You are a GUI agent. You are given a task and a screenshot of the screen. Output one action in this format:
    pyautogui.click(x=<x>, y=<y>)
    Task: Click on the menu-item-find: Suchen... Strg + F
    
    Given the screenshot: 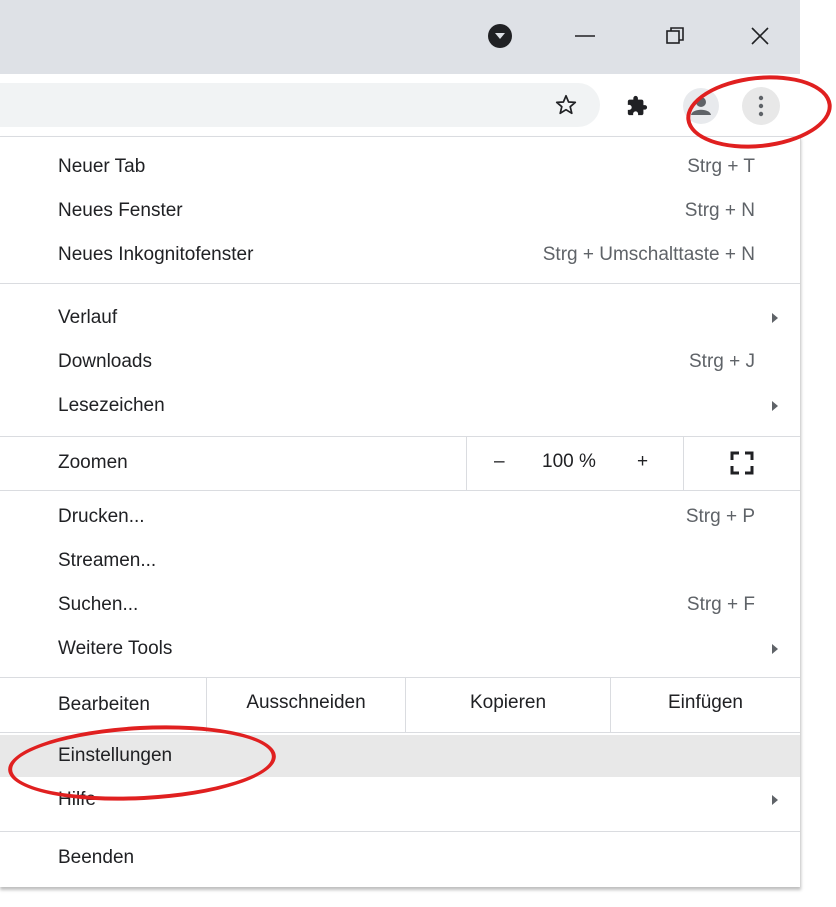 What is the action you would take?
    pyautogui.click(x=400, y=605)
    